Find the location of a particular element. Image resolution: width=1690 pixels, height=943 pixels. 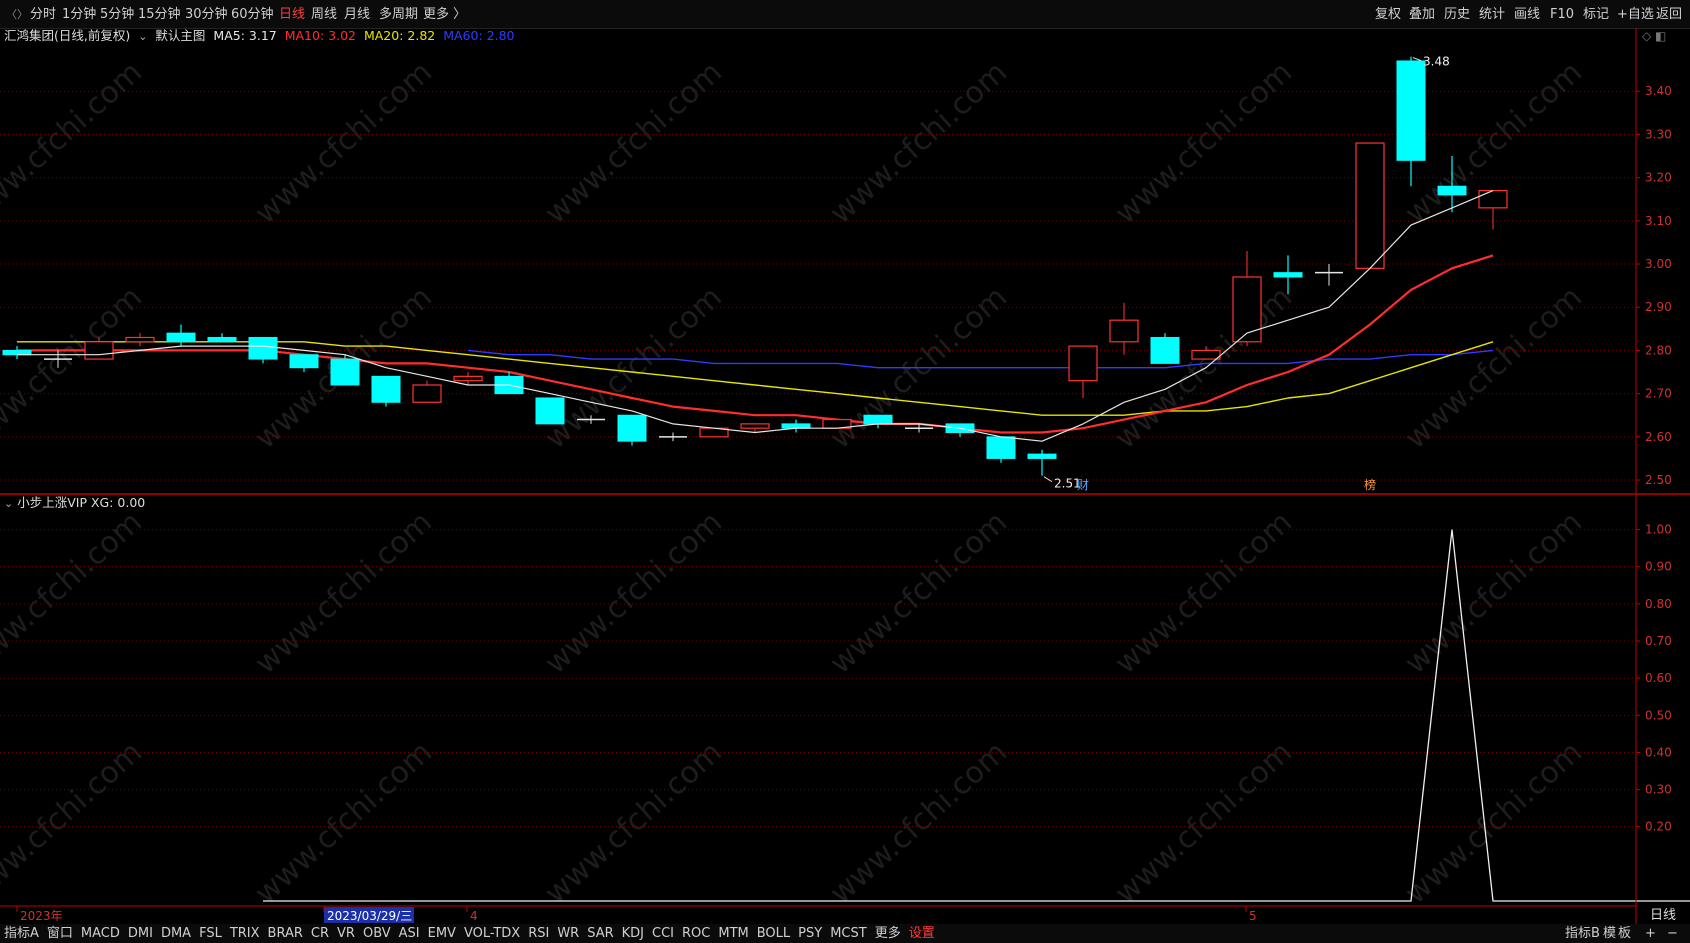

indicator-tab: EMV is located at coordinates (442, 933).